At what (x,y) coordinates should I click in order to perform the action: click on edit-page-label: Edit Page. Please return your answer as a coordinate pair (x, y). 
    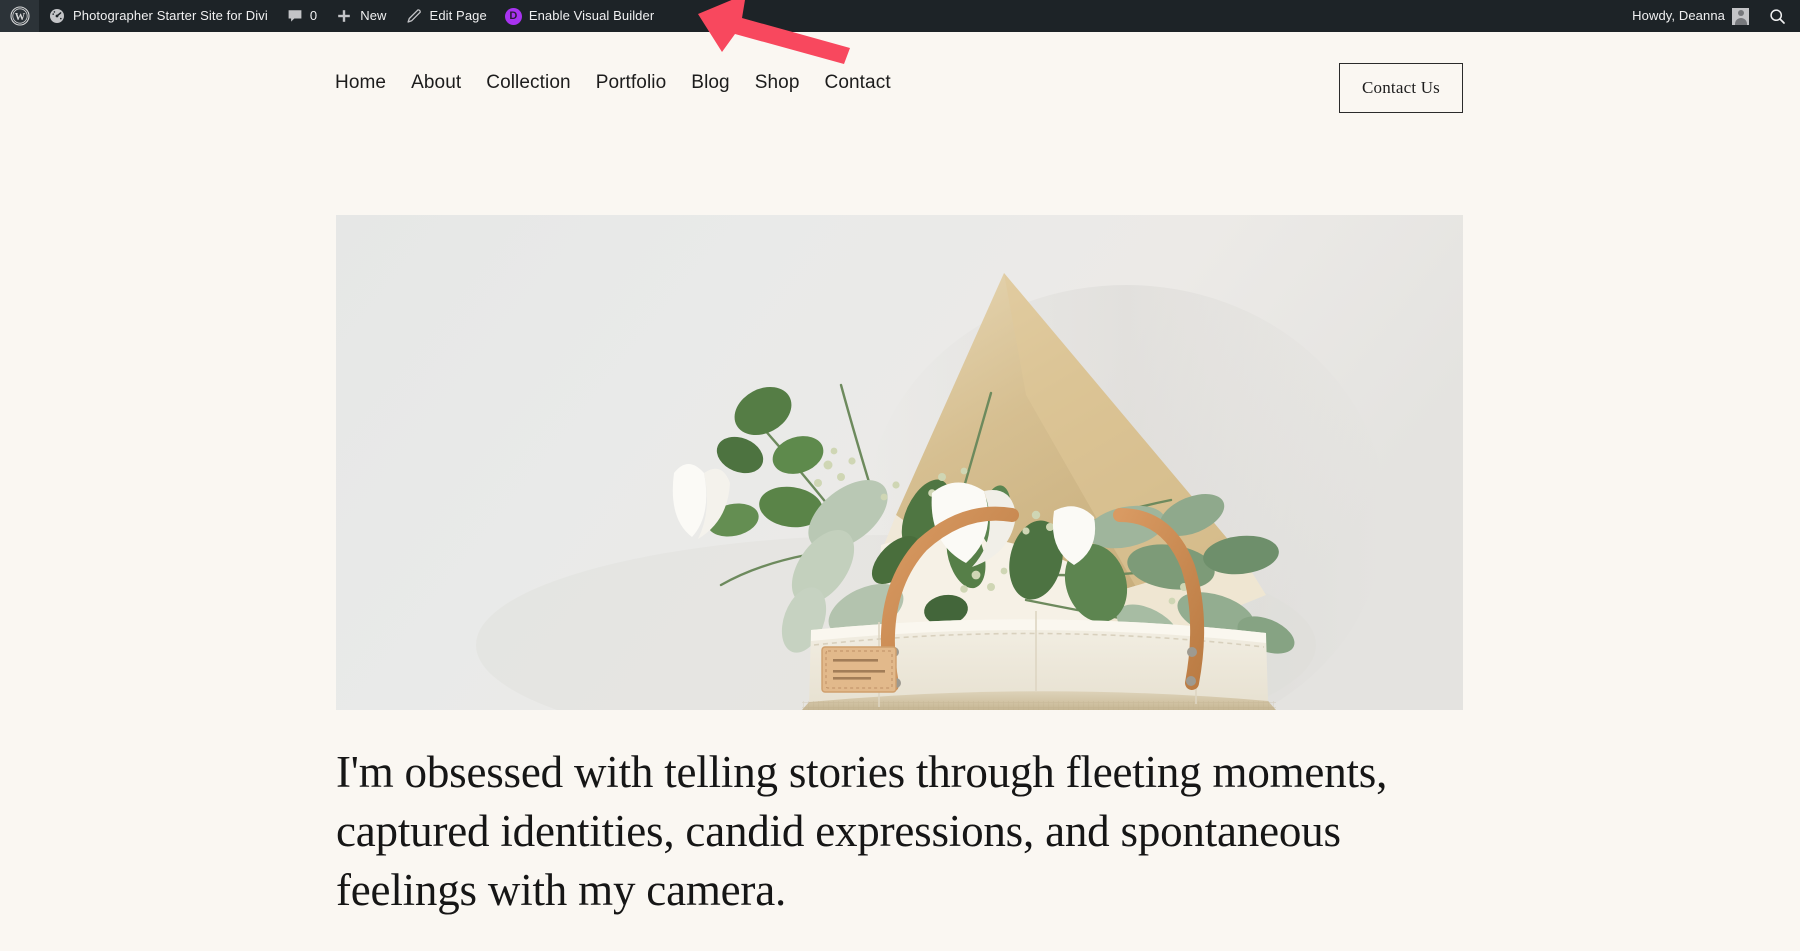
    Looking at the image, I should click on (458, 15).